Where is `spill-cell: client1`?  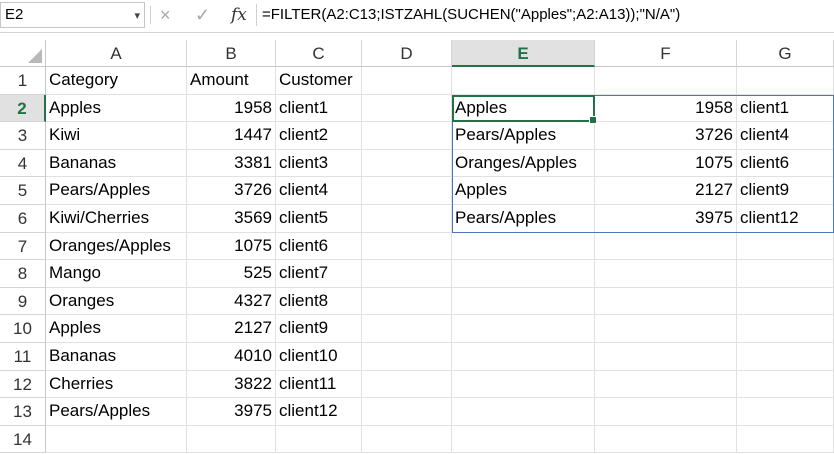 spill-cell: client1 is located at coordinates (785, 108).